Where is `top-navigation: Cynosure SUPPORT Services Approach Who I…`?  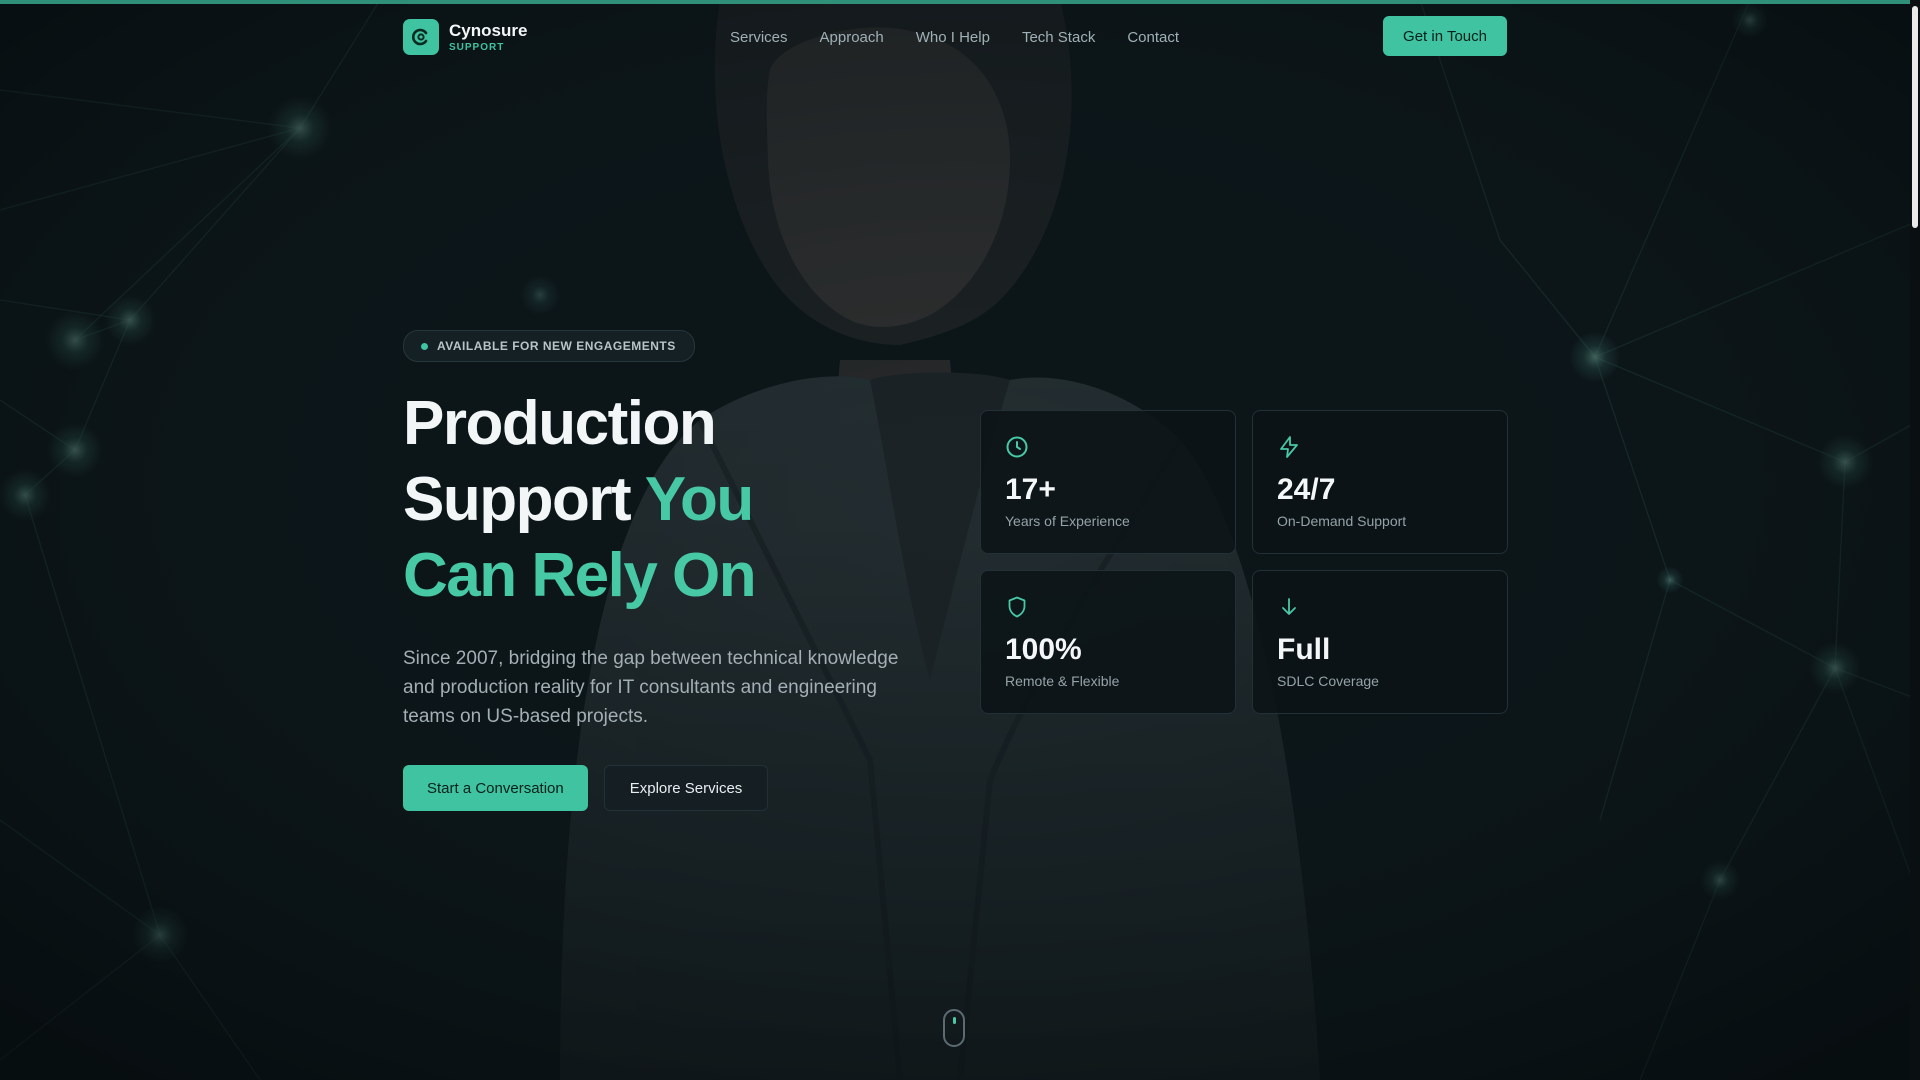
top-navigation: Cynosure SUPPORT Services Approach Who I… is located at coordinates (955, 36).